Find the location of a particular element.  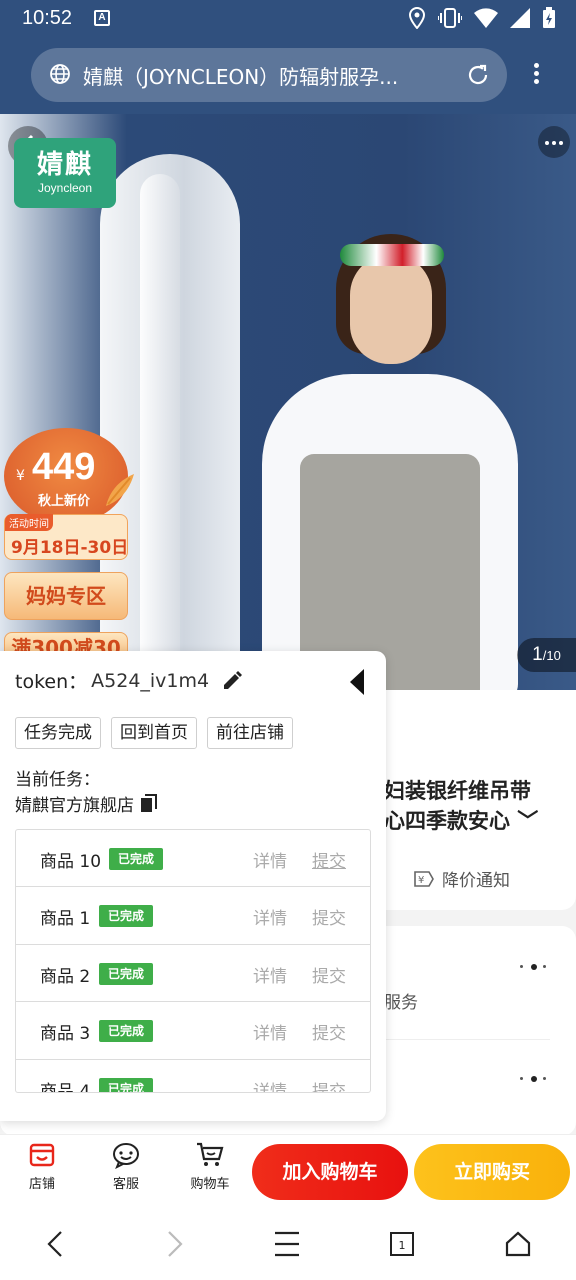

more-button is located at coordinates (554, 142).